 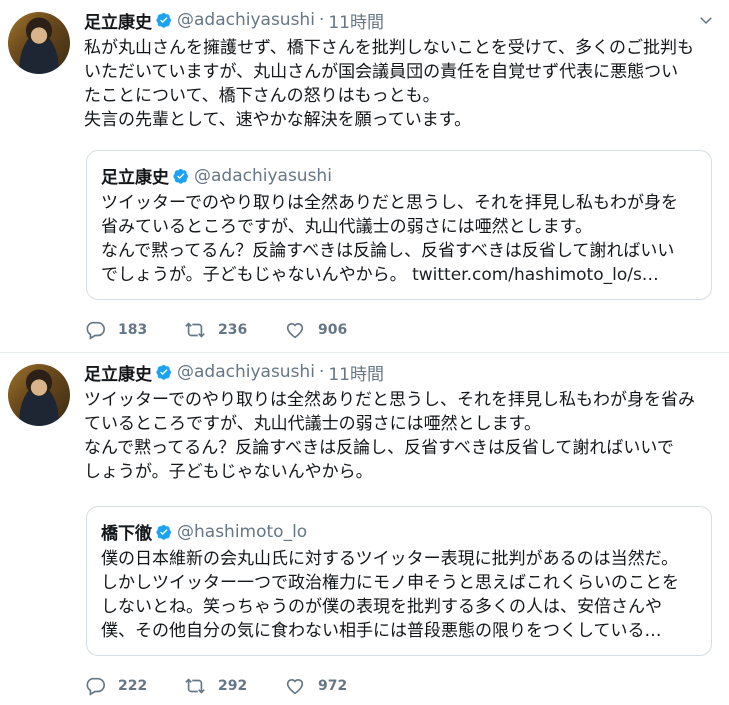 I want to click on like-button: 906, so click(x=334, y=330).